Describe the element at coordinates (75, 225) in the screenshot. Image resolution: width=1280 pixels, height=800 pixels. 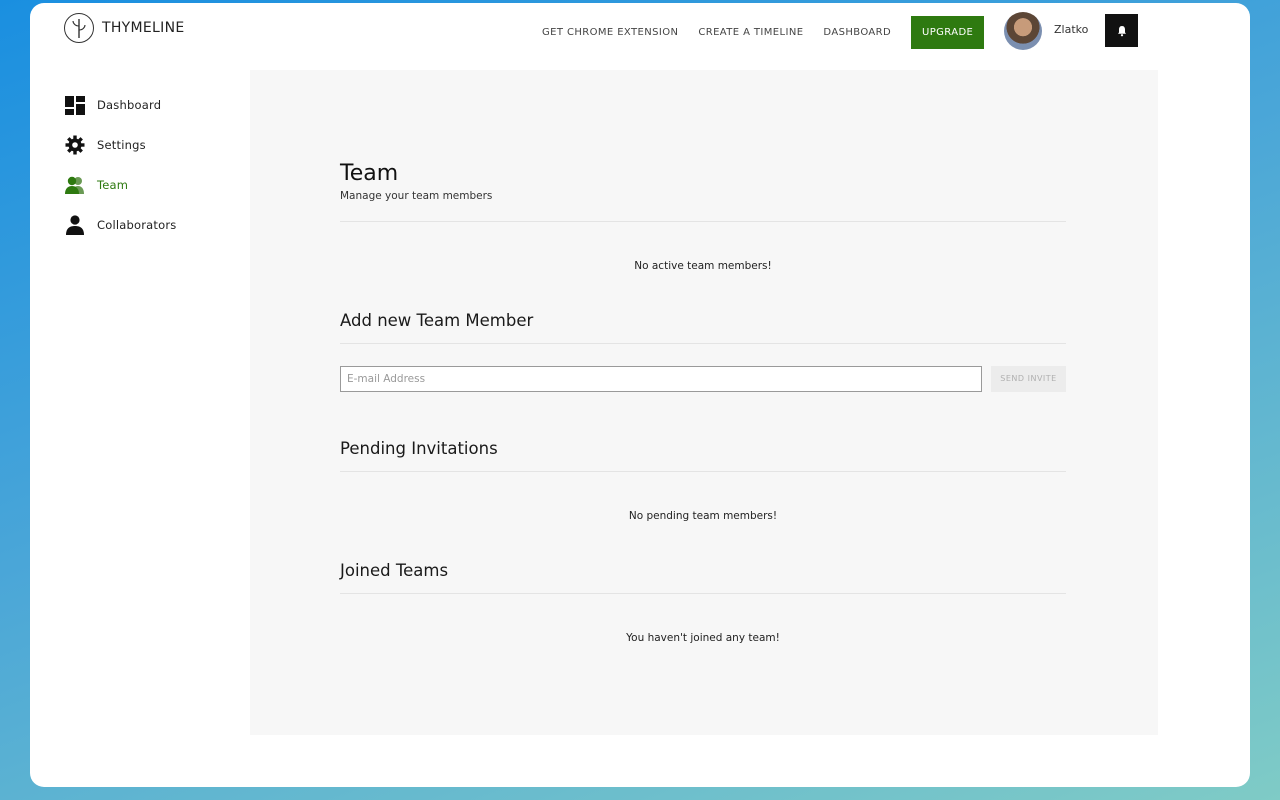
I see `person-icon` at that location.